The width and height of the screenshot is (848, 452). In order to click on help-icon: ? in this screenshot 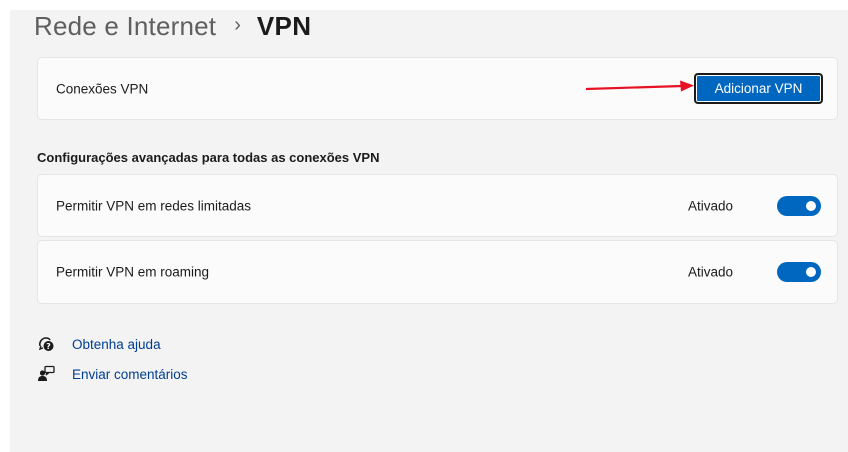, I will do `click(46, 344)`.